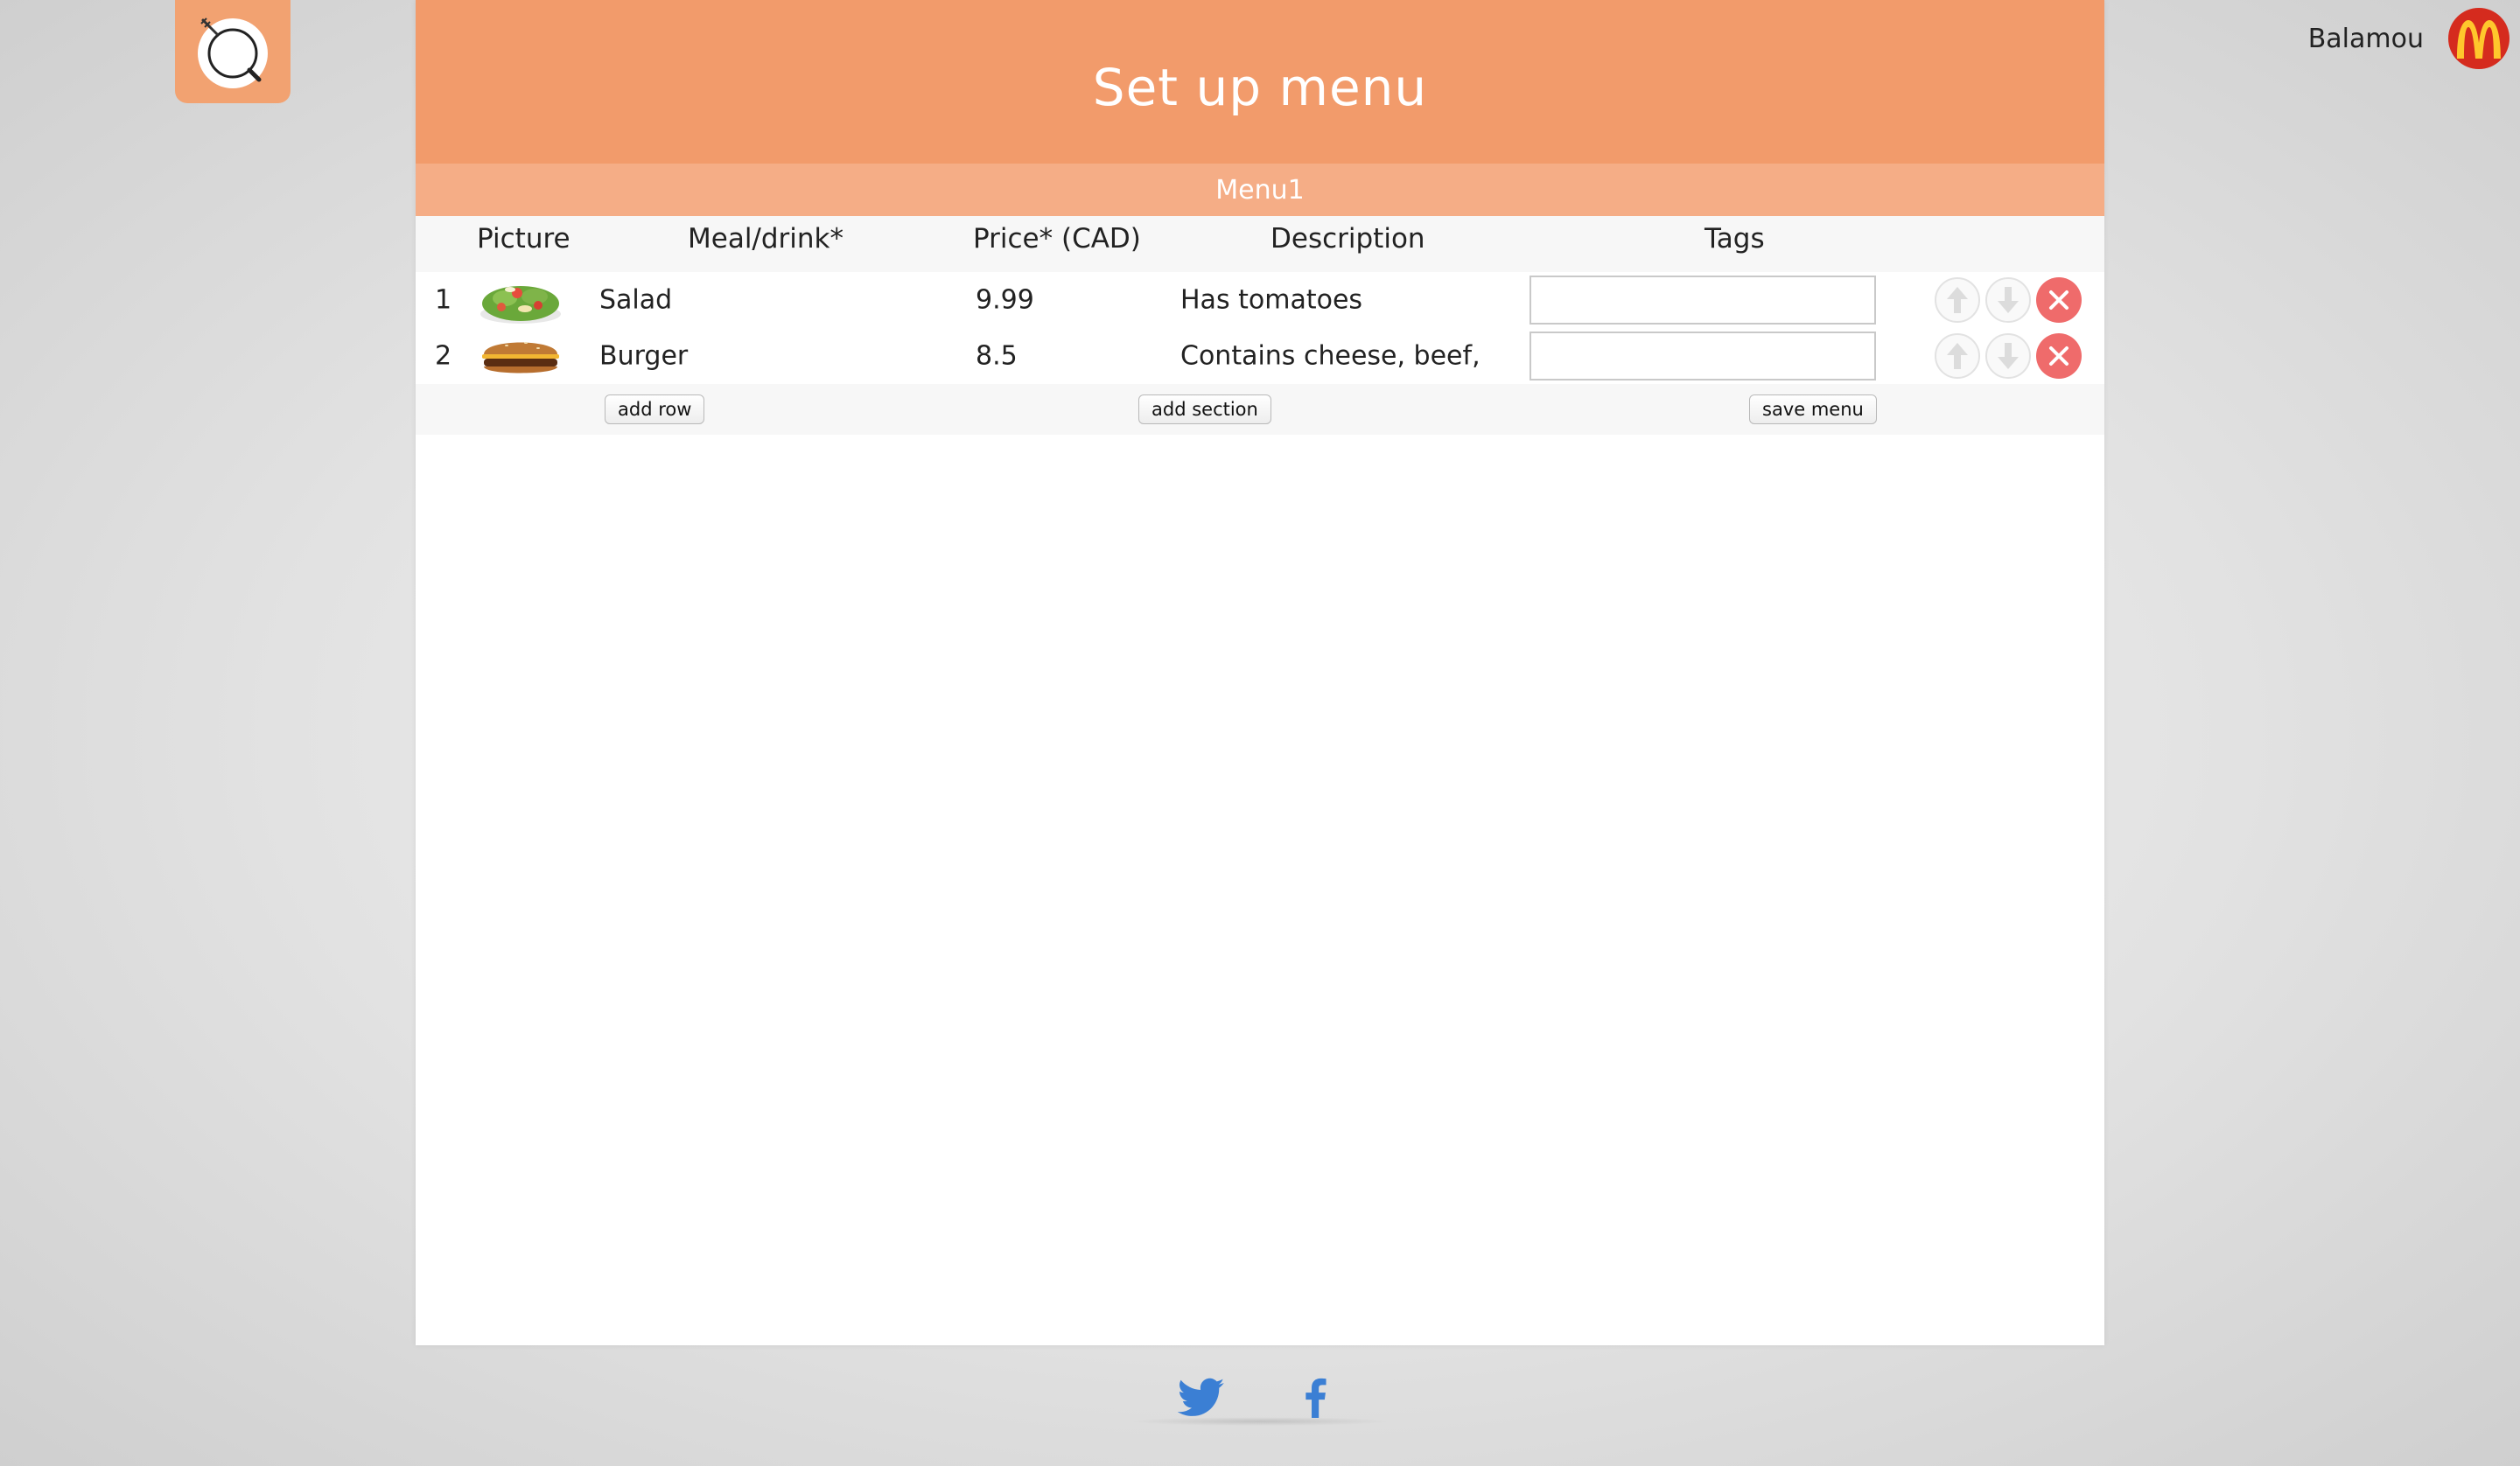 This screenshot has height=1466, width=2520. I want to click on column-header-meal: Meal/drink*, so click(766, 239).